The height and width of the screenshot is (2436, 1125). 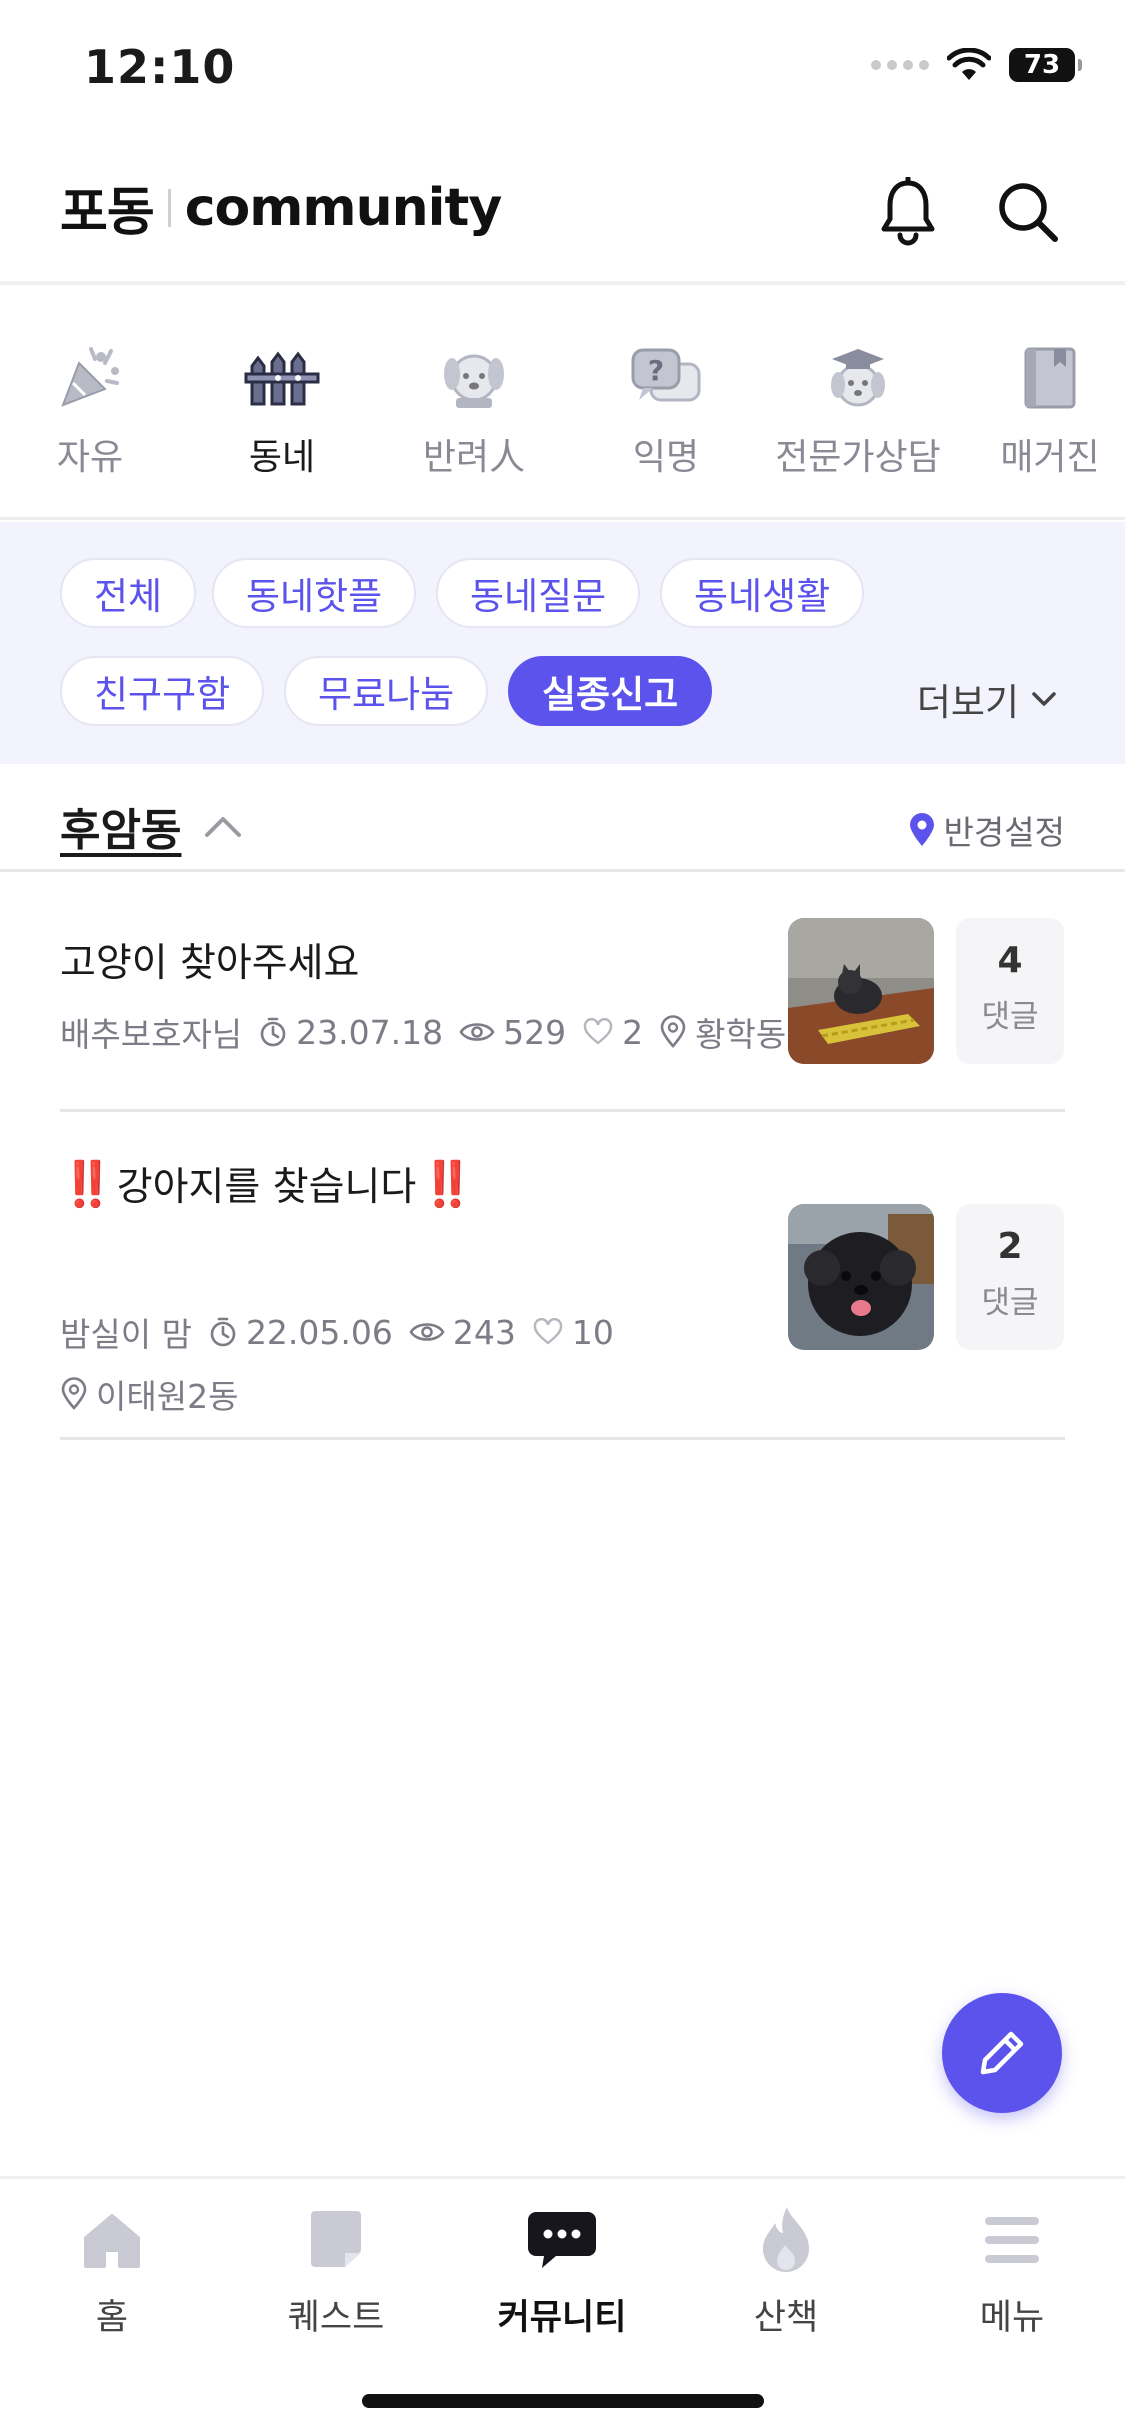 What do you see at coordinates (976, 65) in the screenshot?
I see `status-indicators: 73` at bounding box center [976, 65].